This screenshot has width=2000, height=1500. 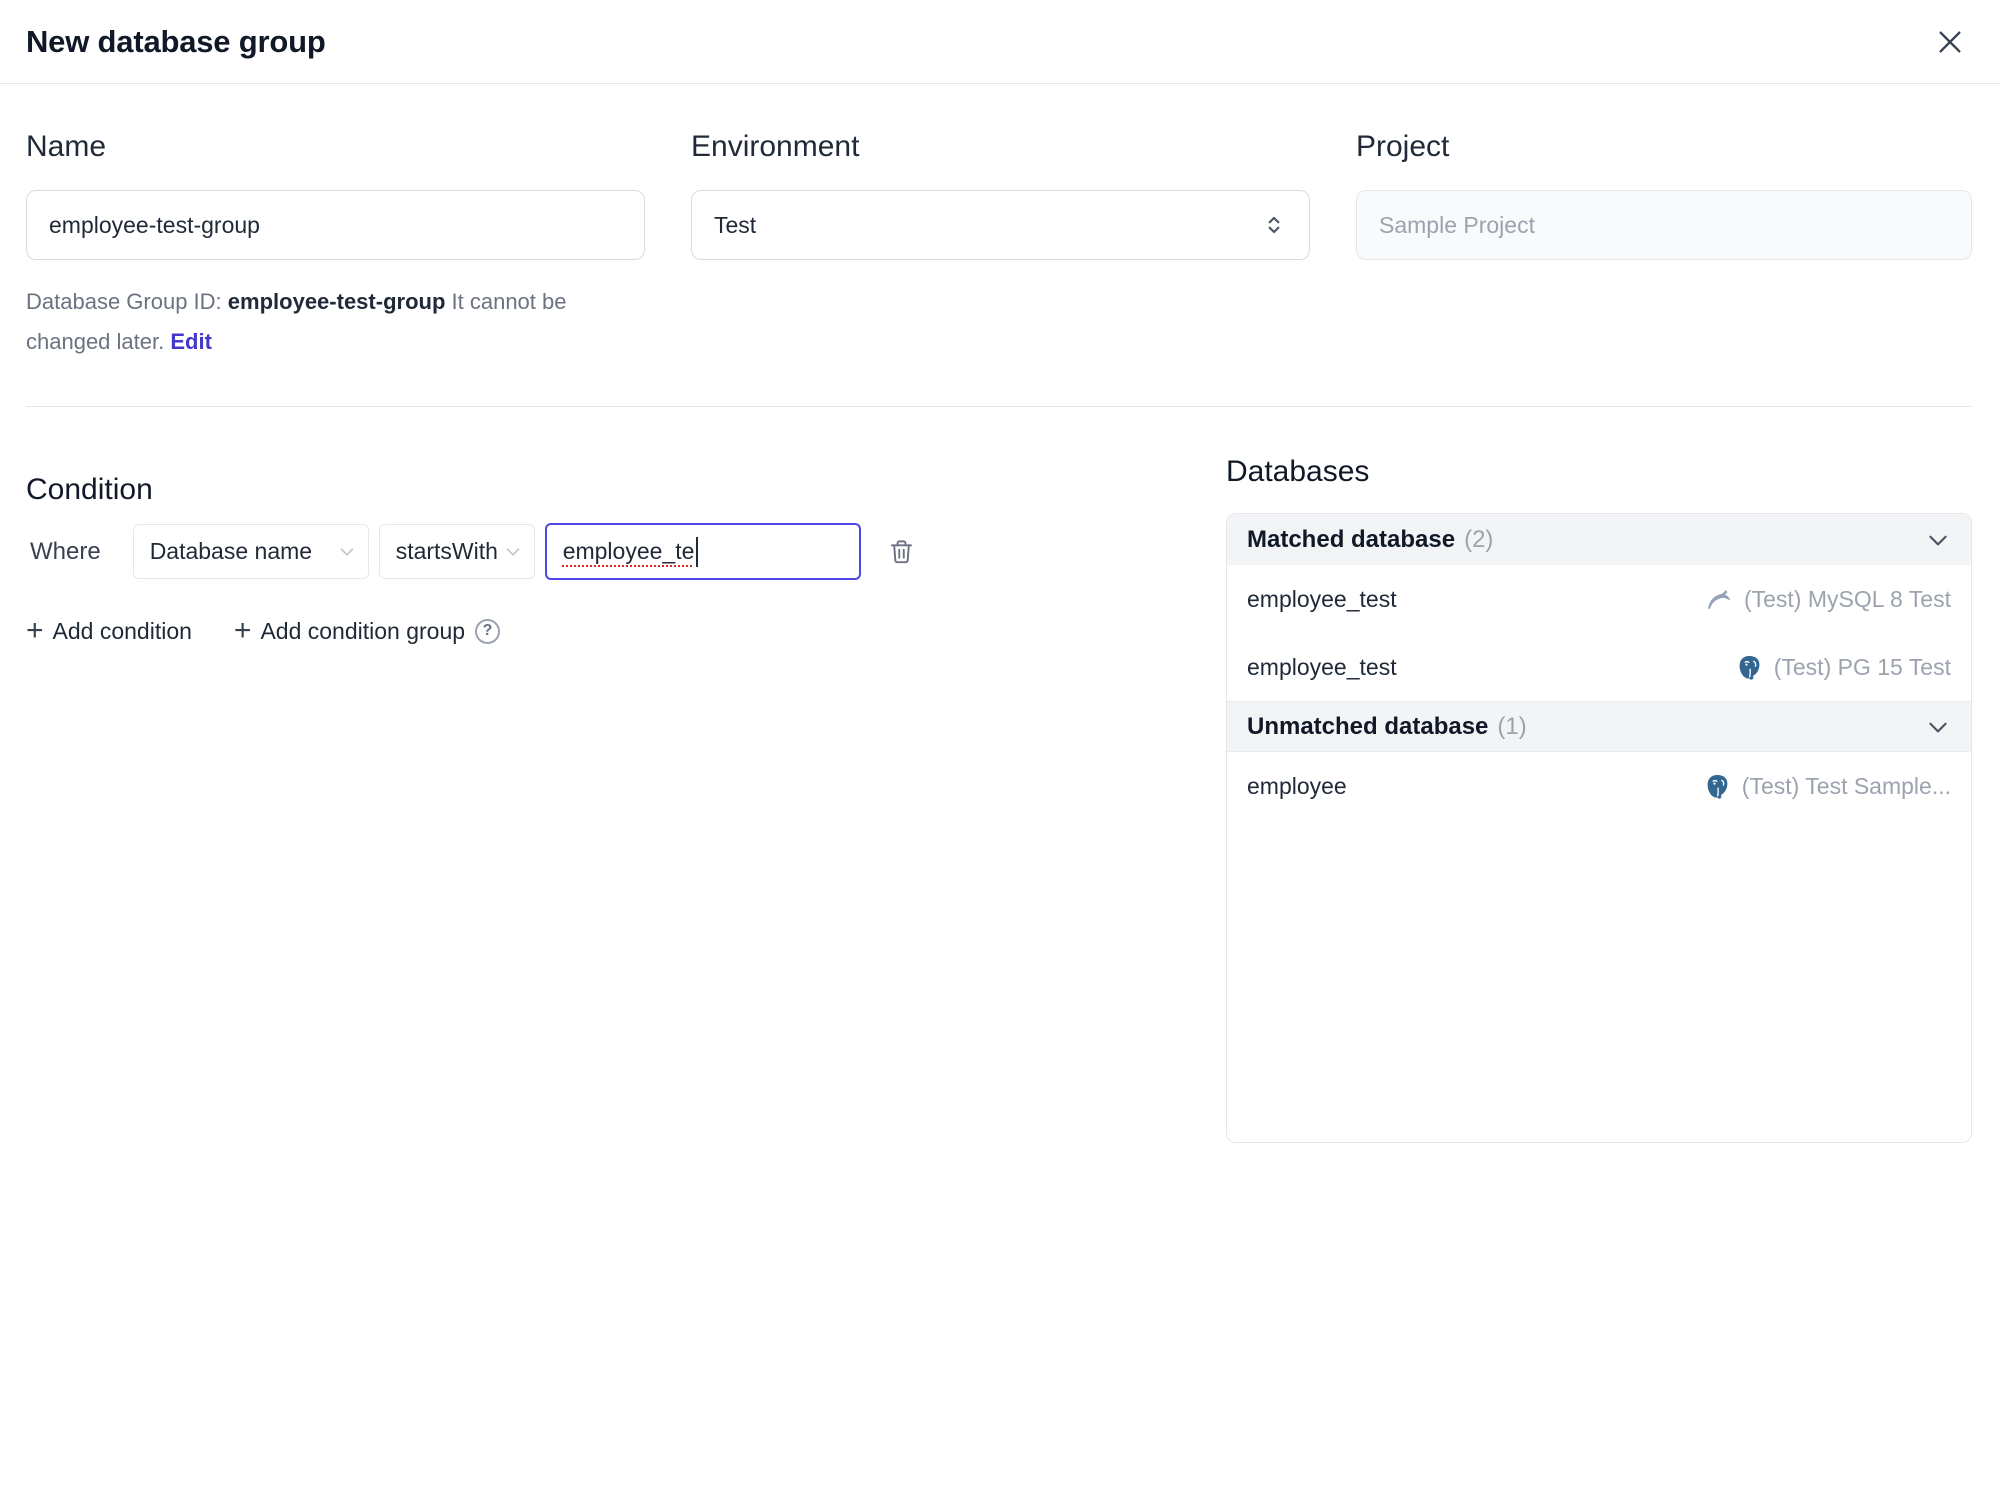 What do you see at coordinates (1512, 726) in the screenshot?
I see `unmatched-group-count: (1)` at bounding box center [1512, 726].